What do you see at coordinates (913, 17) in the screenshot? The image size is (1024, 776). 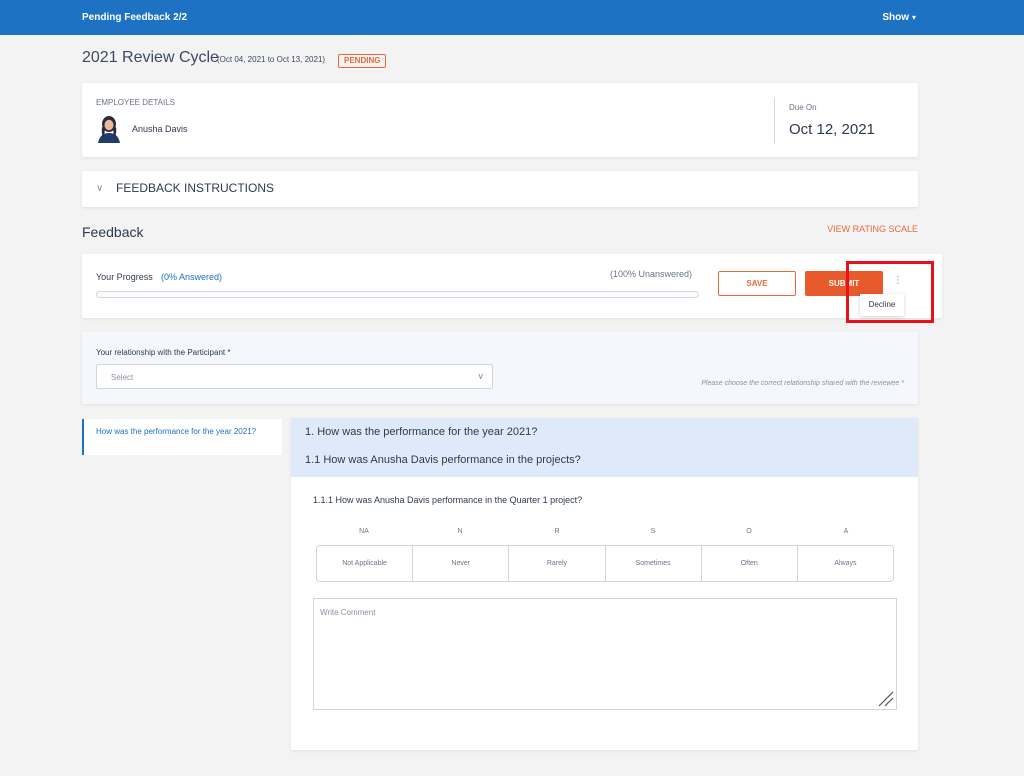 I see `chevron-down-icon: ▾` at bounding box center [913, 17].